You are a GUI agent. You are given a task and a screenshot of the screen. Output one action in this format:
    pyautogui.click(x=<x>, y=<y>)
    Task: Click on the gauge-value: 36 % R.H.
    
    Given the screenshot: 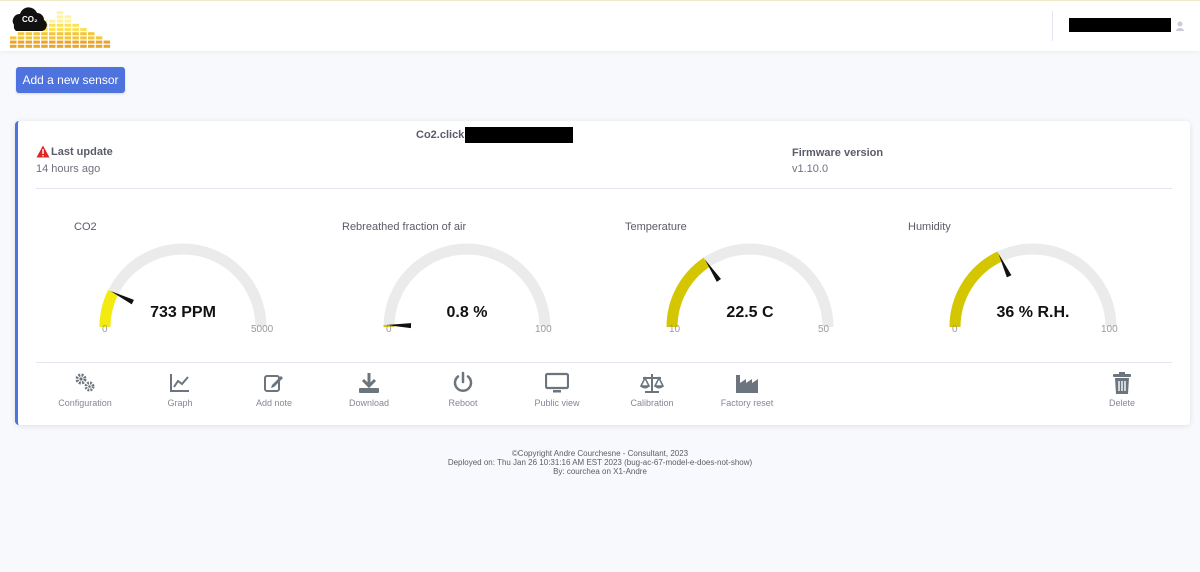 What is the action you would take?
    pyautogui.click(x=1033, y=312)
    